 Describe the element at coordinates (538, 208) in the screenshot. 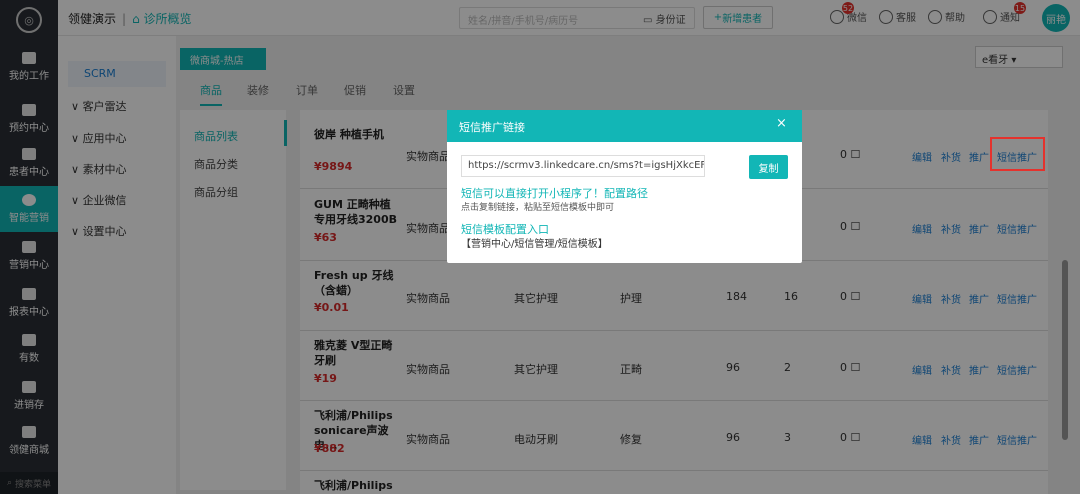

I see `copy-instruction: 点击复制链接，粘贴至短信模板中即可` at that location.